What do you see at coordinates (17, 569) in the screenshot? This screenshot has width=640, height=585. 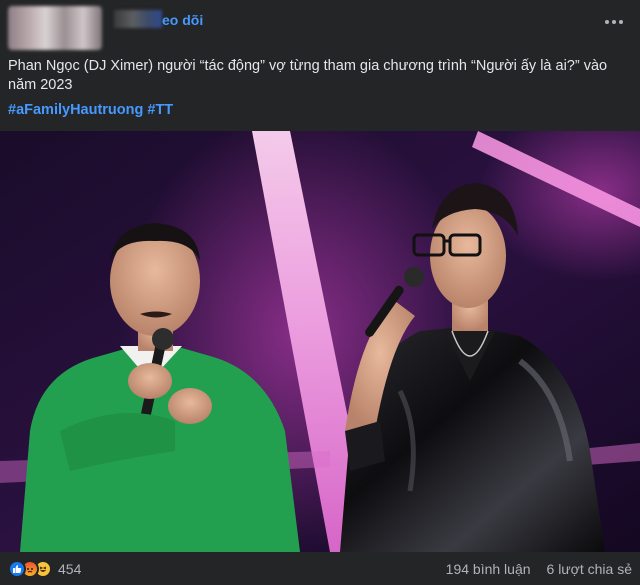 I see `like-icon` at bounding box center [17, 569].